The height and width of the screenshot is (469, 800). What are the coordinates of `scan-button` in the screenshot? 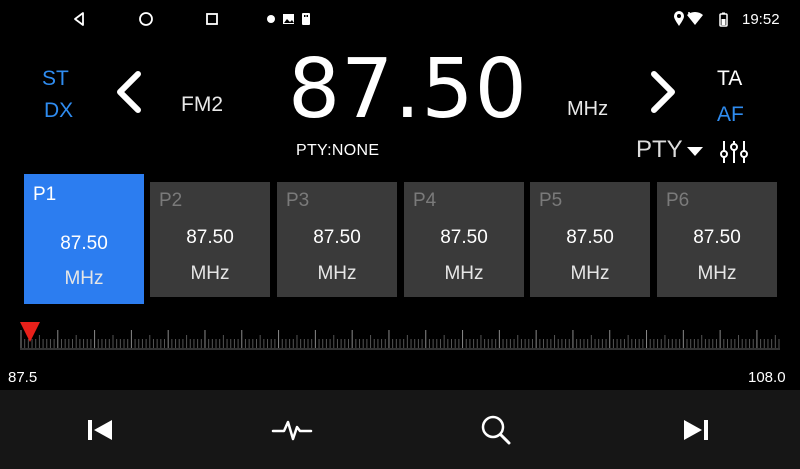 It's located at (292, 430).